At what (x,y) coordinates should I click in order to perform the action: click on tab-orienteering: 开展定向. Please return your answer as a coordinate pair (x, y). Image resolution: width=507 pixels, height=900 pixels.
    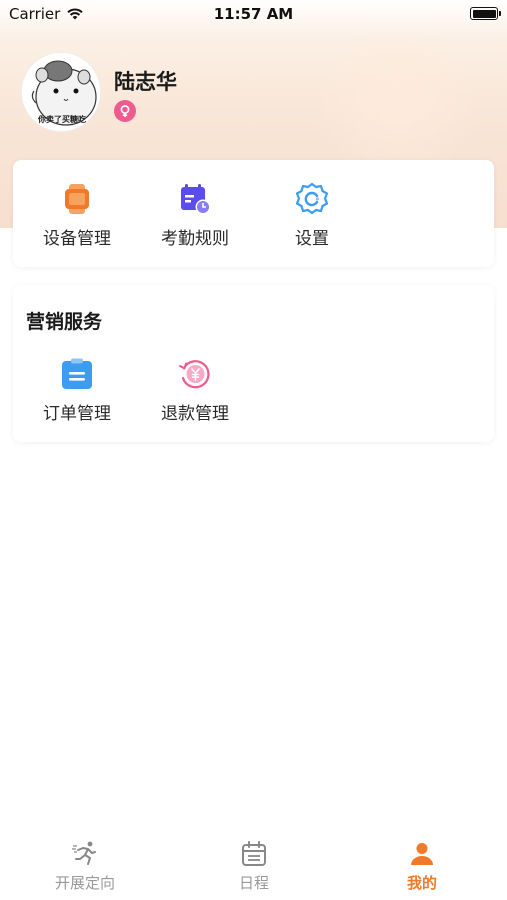
    Looking at the image, I should click on (85, 866).